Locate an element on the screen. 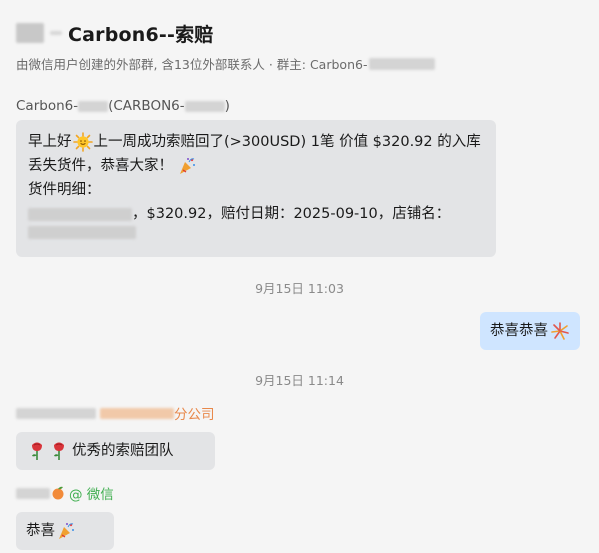 The height and width of the screenshot is (553, 599). message-incoming-3: @ 微信 恭喜 is located at coordinates (65, 516).